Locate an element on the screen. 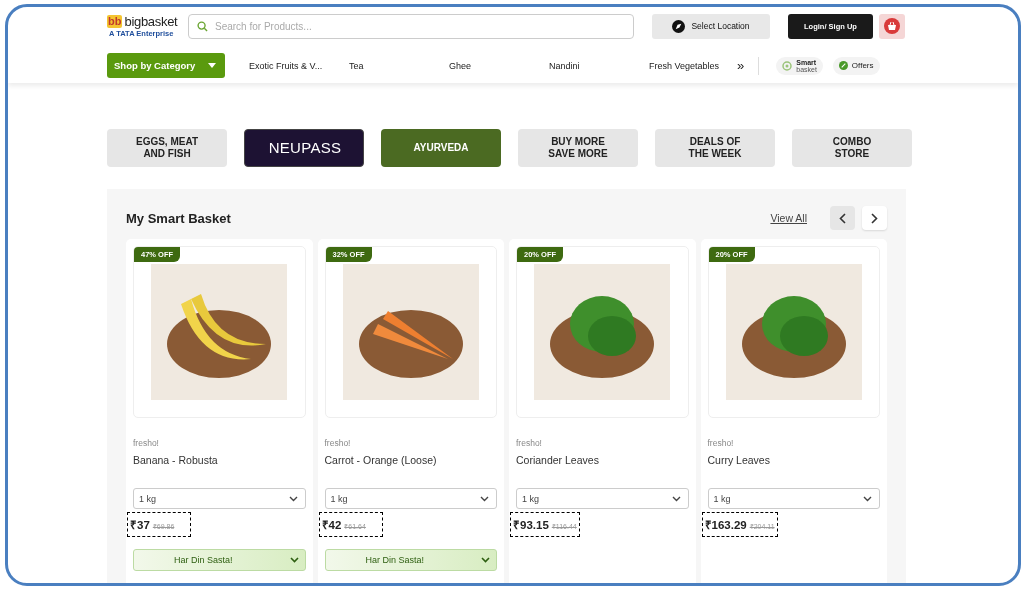 Image resolution: width=1026 pixels, height=589 pixels. chevron-left-icon is located at coordinates (842, 218).